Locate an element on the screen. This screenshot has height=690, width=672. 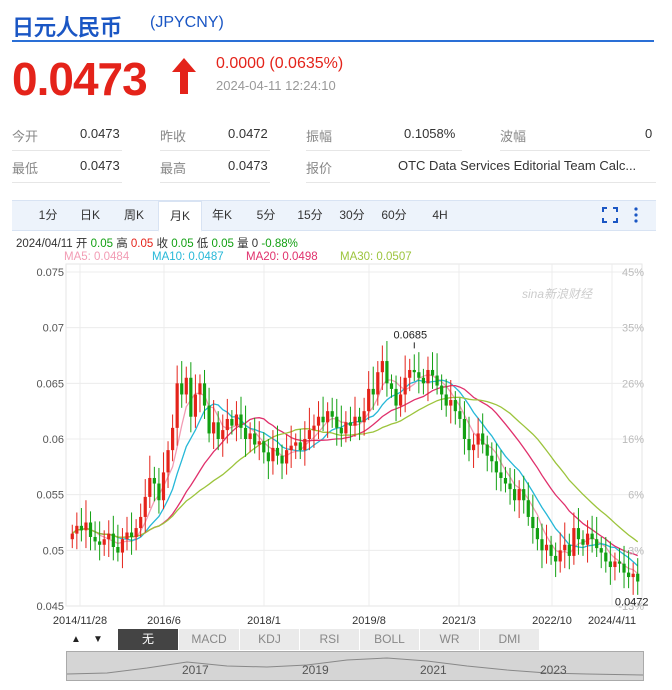
up-arrow-icon is located at coordinates (184, 76).